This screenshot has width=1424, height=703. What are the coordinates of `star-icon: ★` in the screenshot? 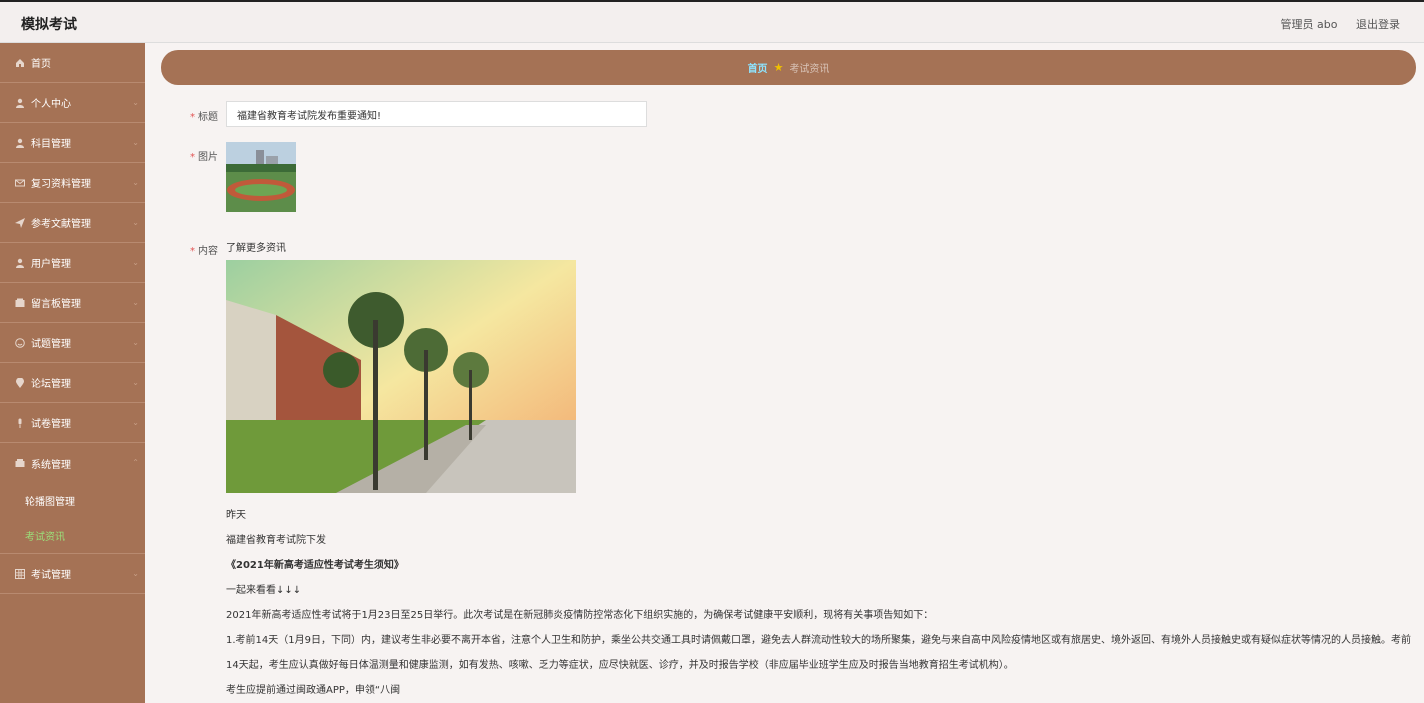 It's located at (778, 67).